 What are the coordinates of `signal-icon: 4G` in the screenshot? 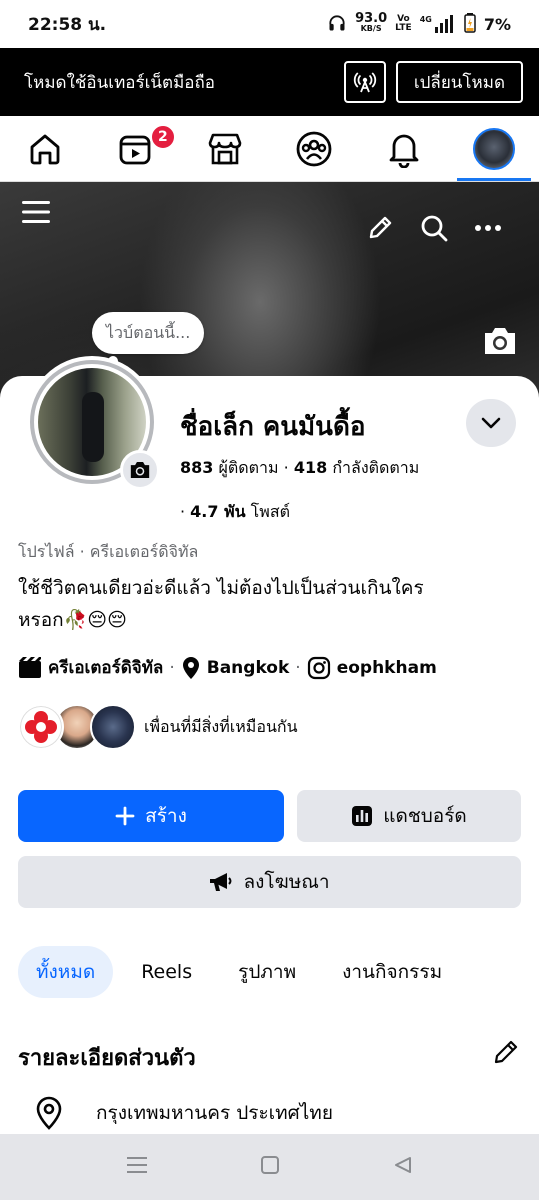 It's located at (438, 24).